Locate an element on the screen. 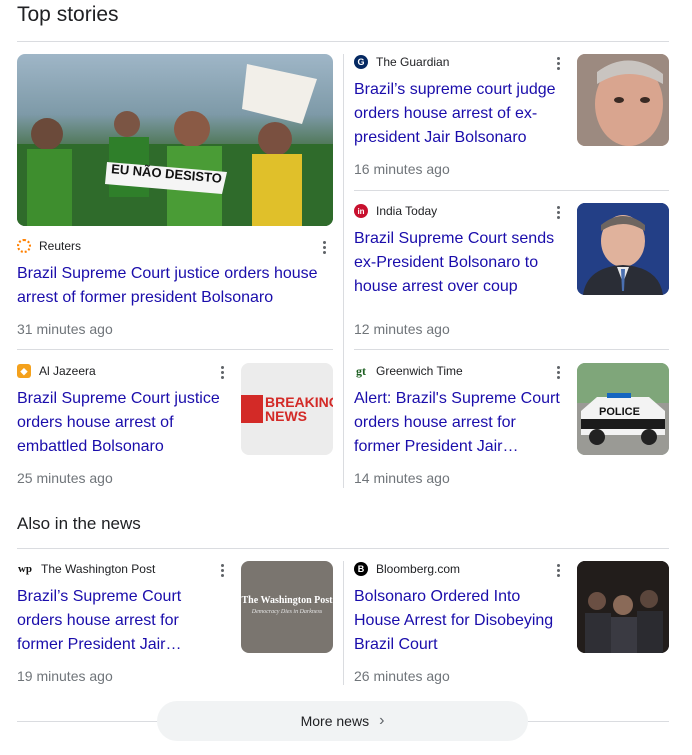  more-news-label: More news is located at coordinates (335, 721).